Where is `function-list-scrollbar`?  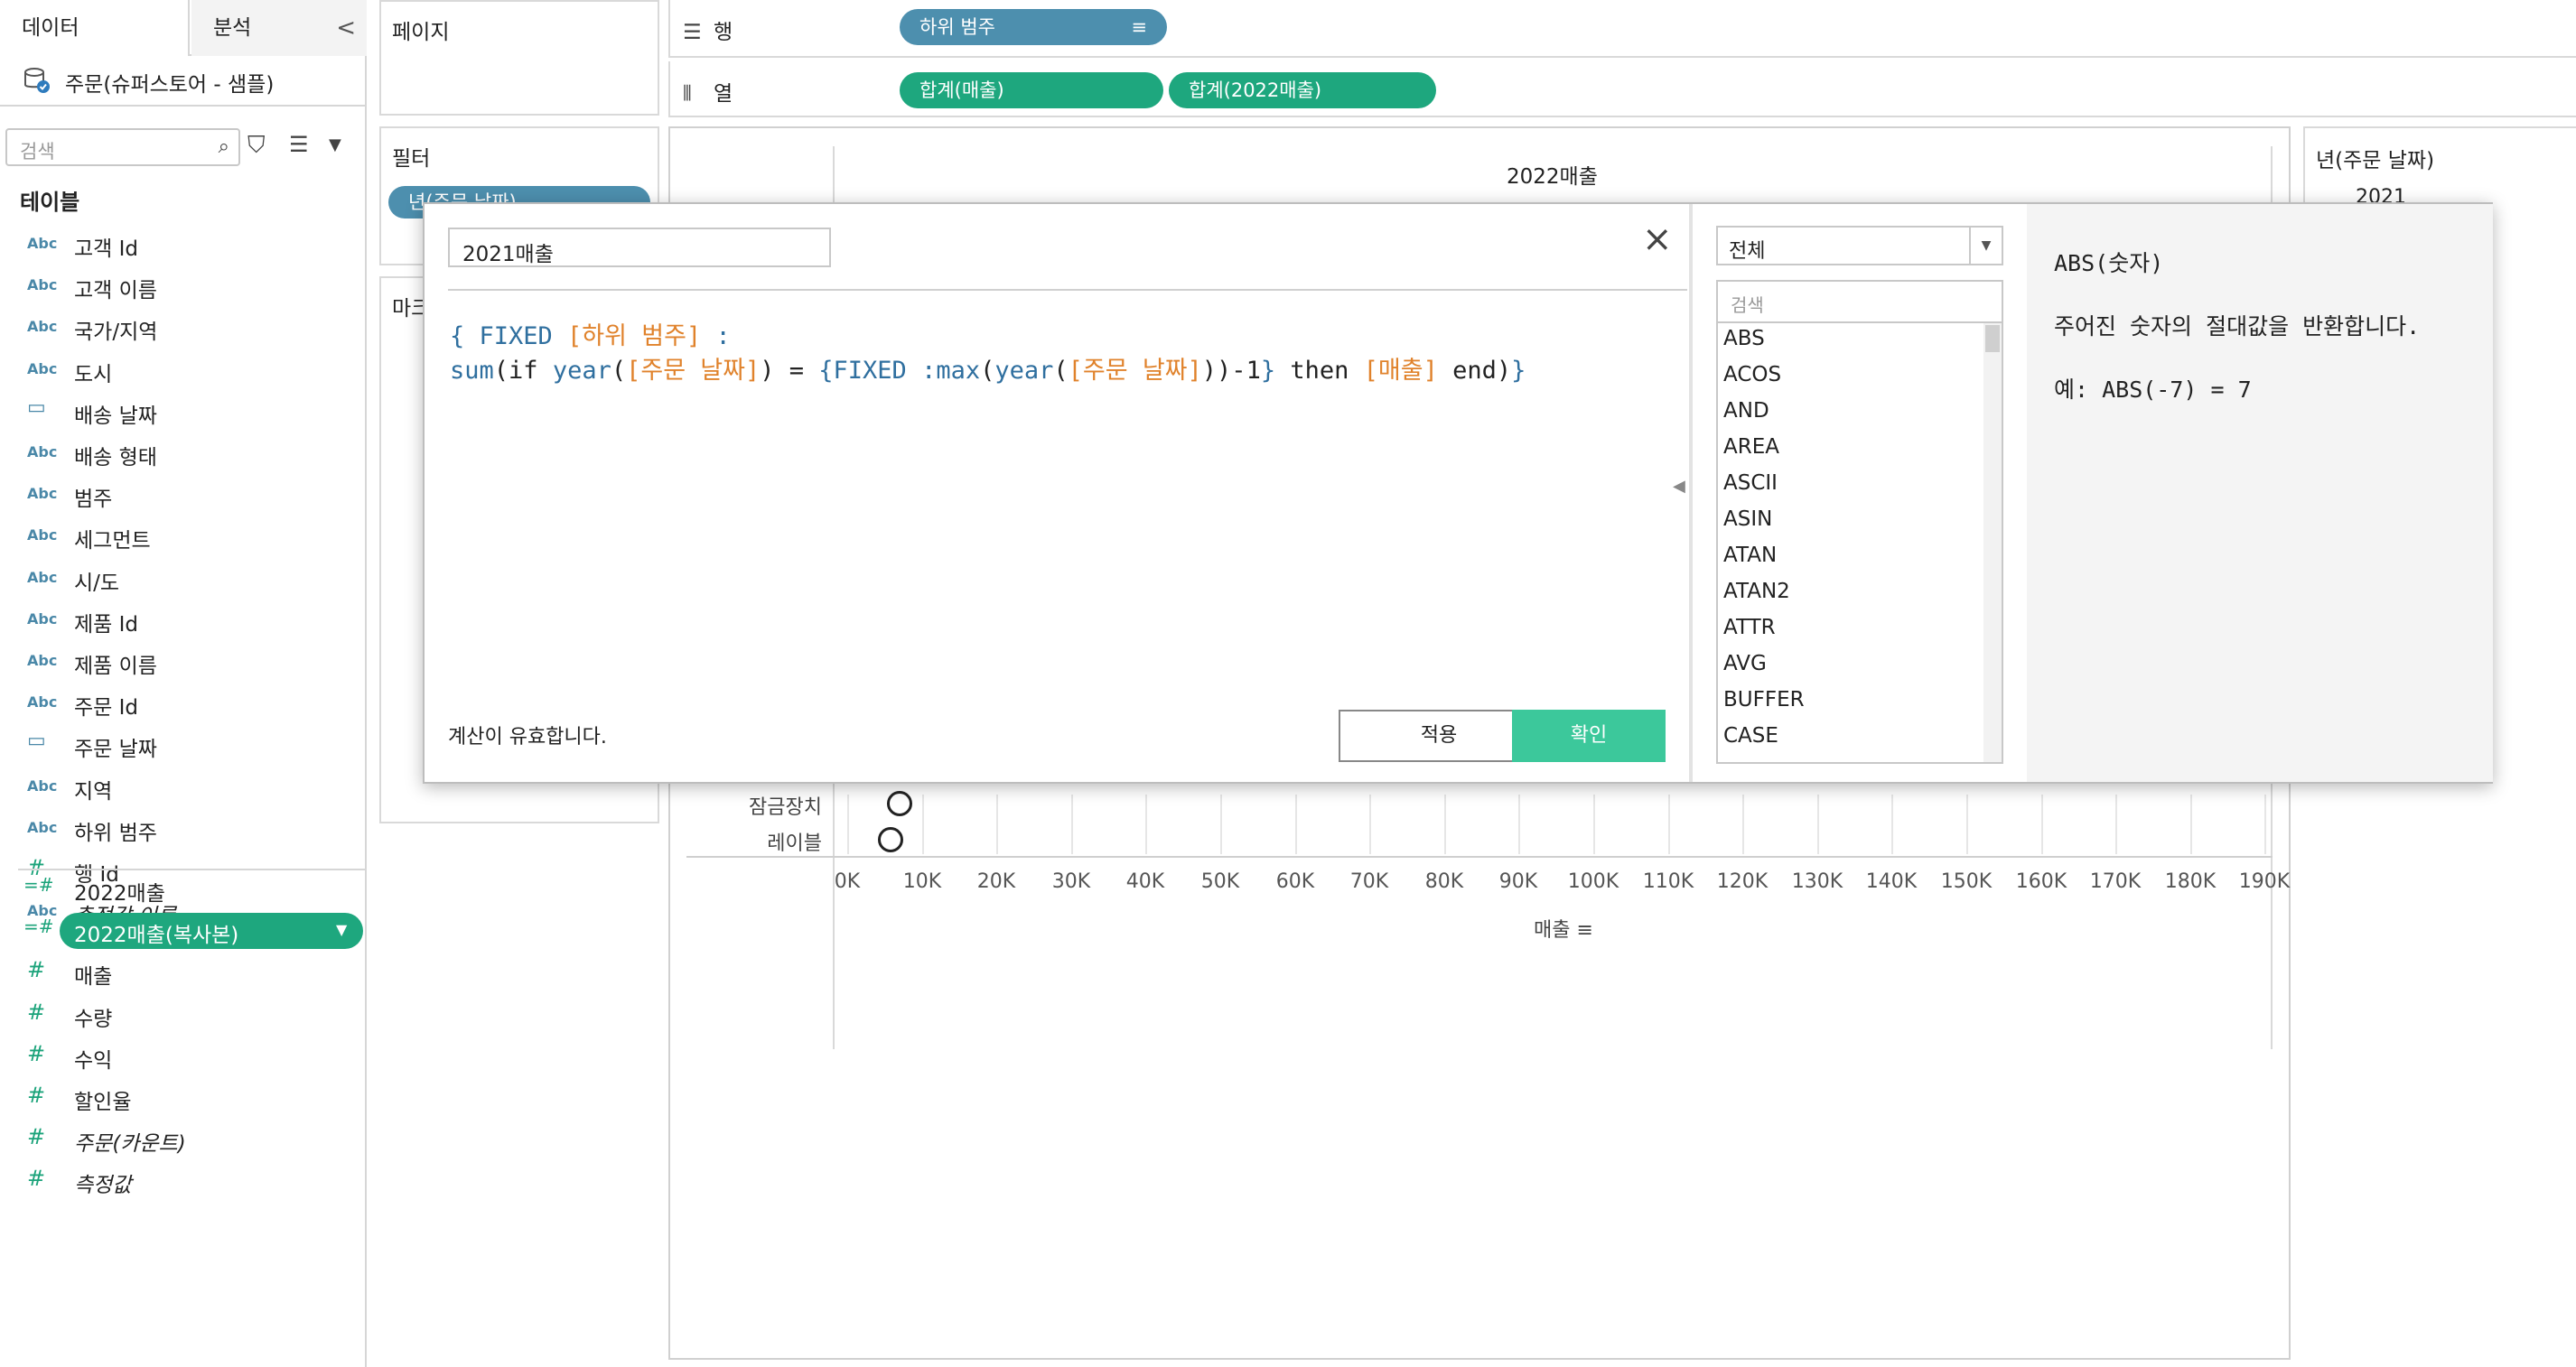
function-list-scrollbar is located at coordinates (1993, 542).